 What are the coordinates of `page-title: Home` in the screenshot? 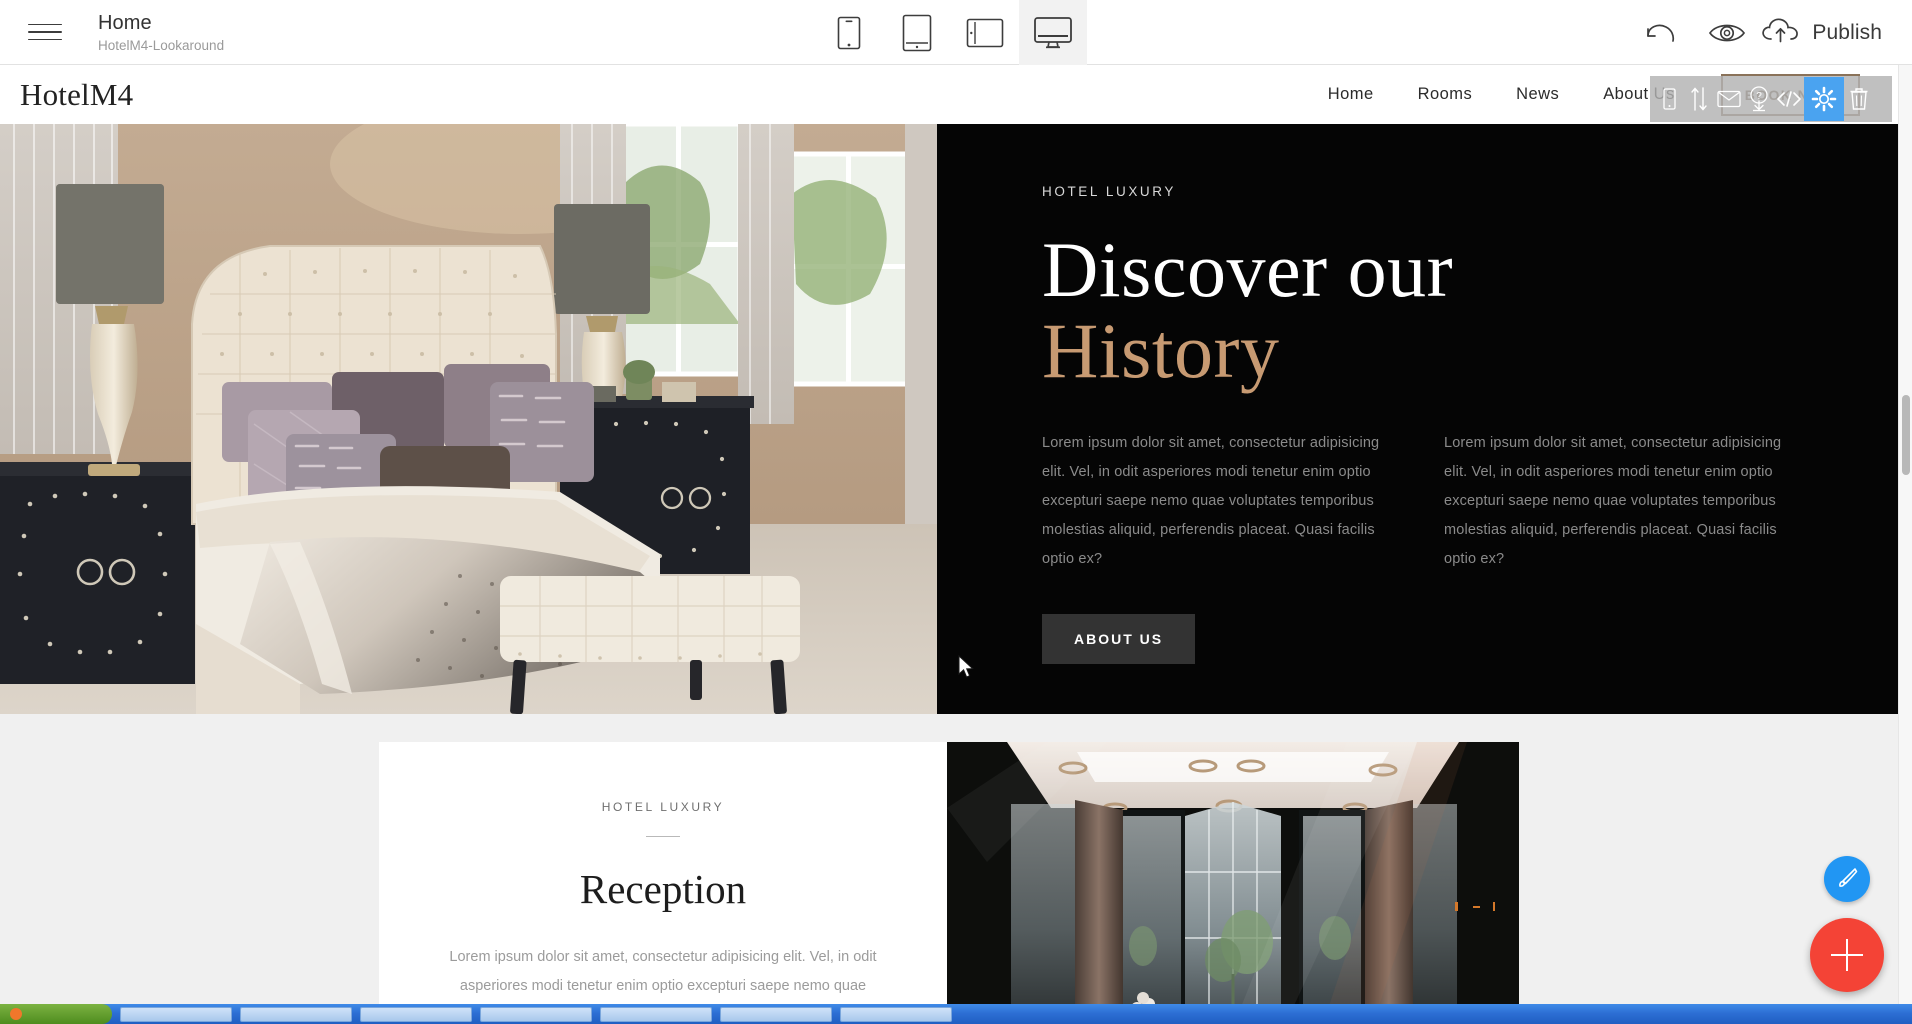 It's located at (125, 22).